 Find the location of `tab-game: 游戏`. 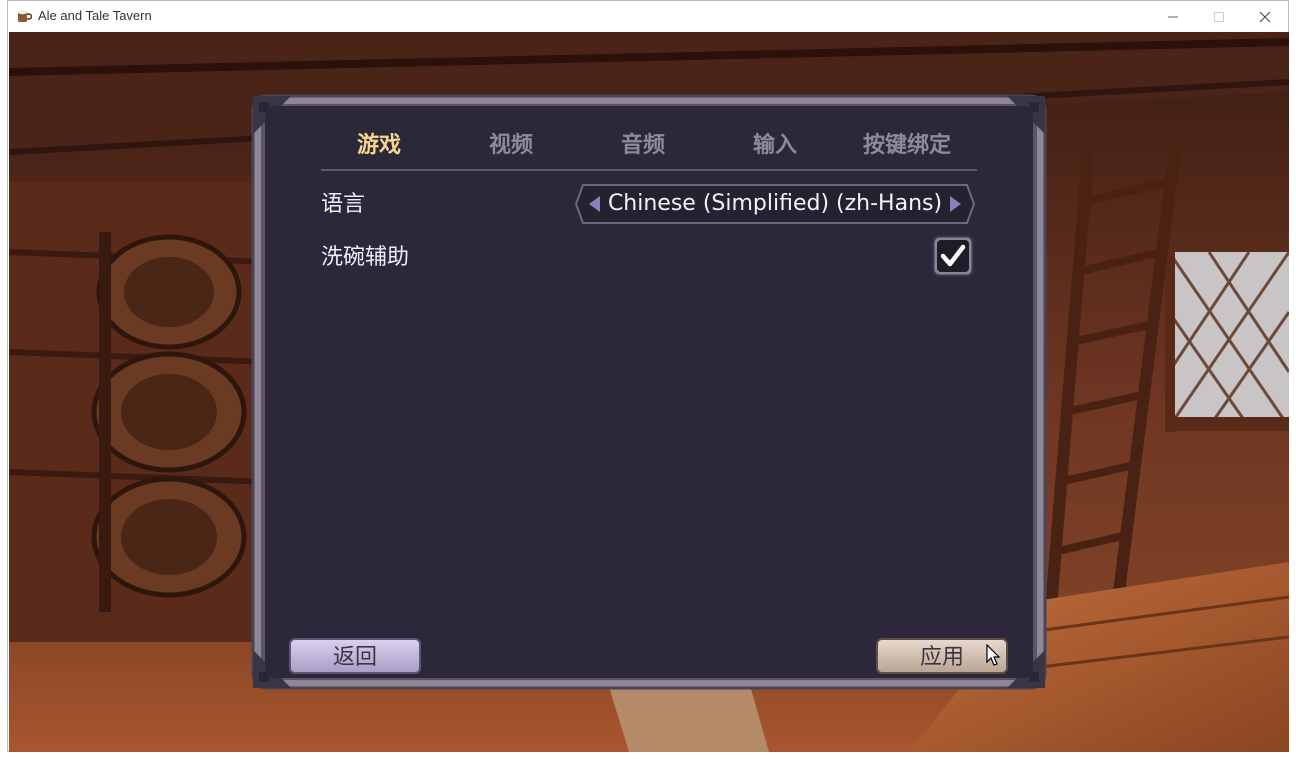

tab-game: 游戏 is located at coordinates (379, 146).